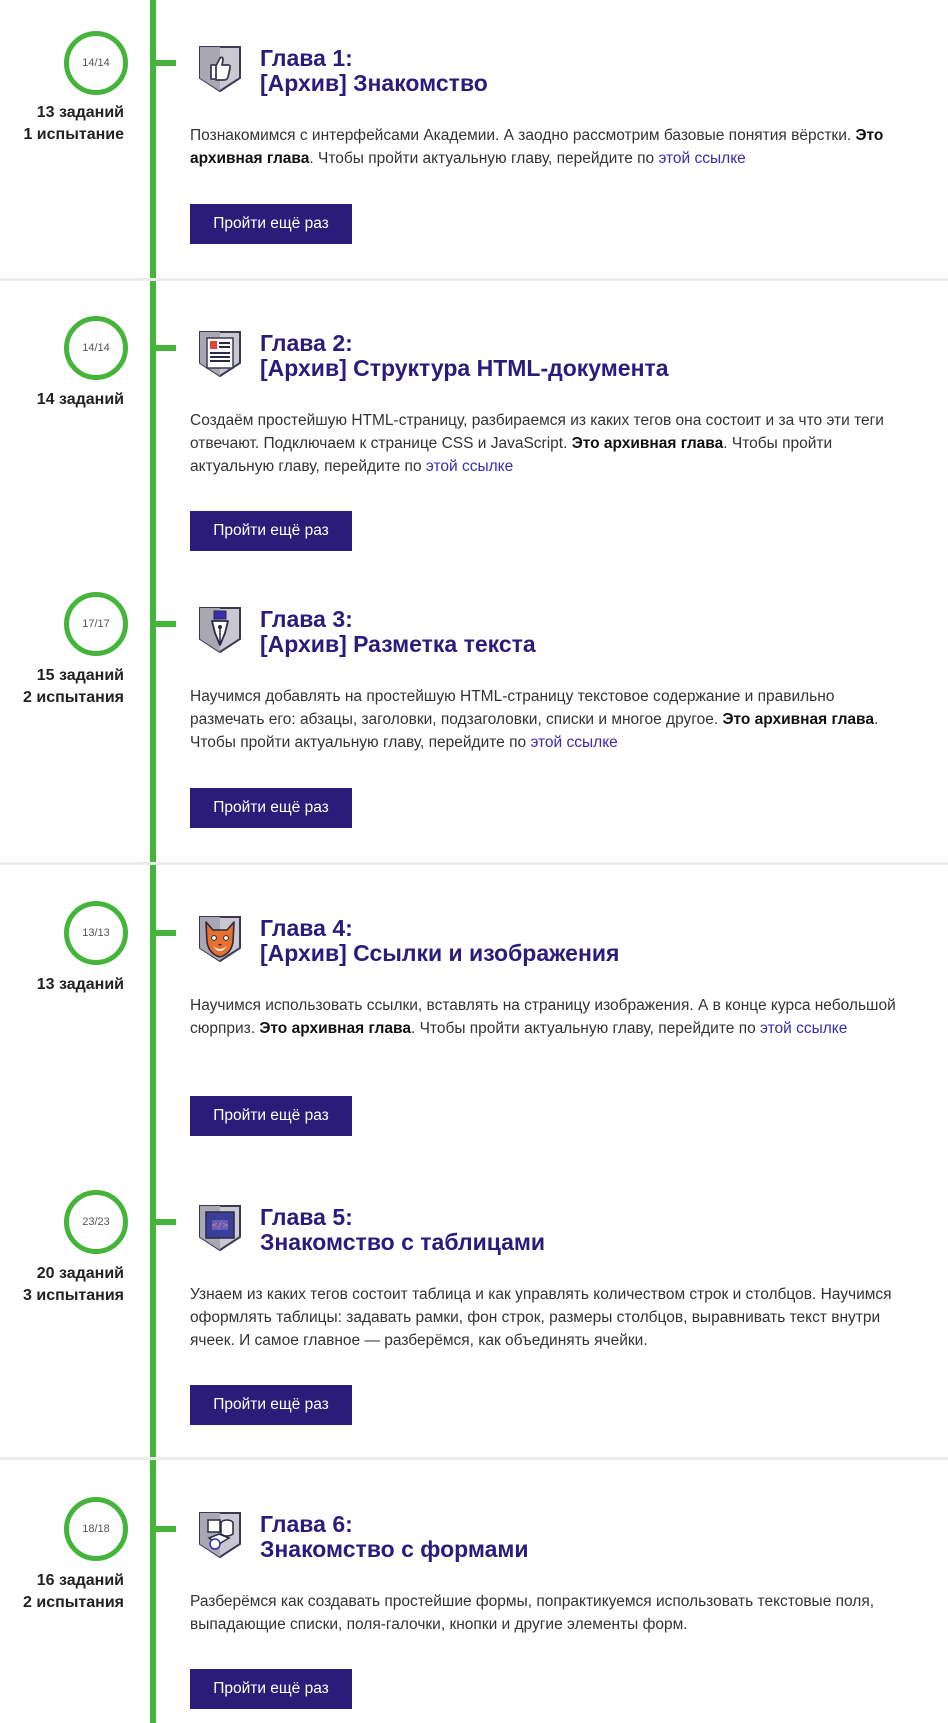 The width and height of the screenshot is (948, 1723). I want to click on chapter-number: Глава 2:, so click(306, 343).